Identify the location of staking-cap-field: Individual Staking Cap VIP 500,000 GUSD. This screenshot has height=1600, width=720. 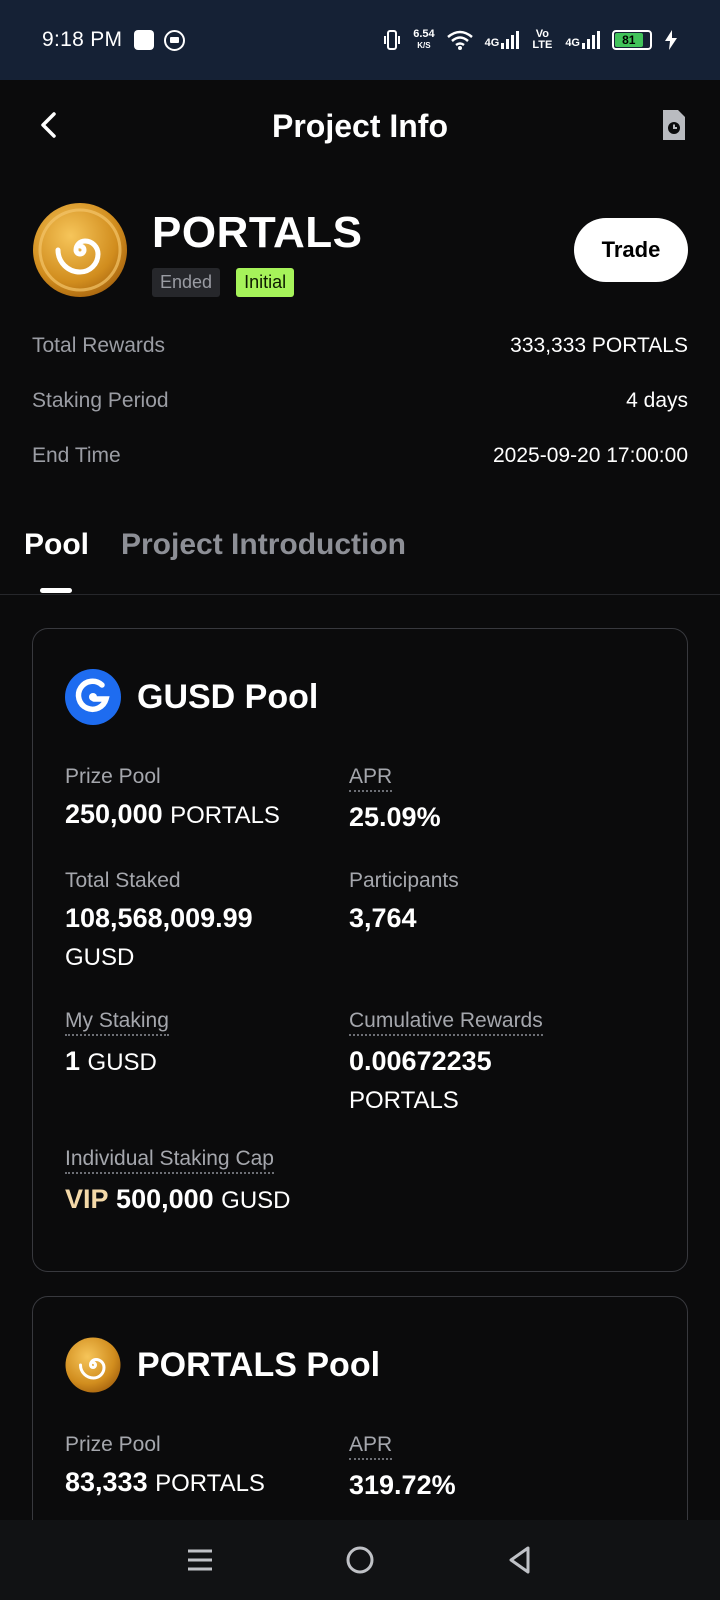
(178, 1183).